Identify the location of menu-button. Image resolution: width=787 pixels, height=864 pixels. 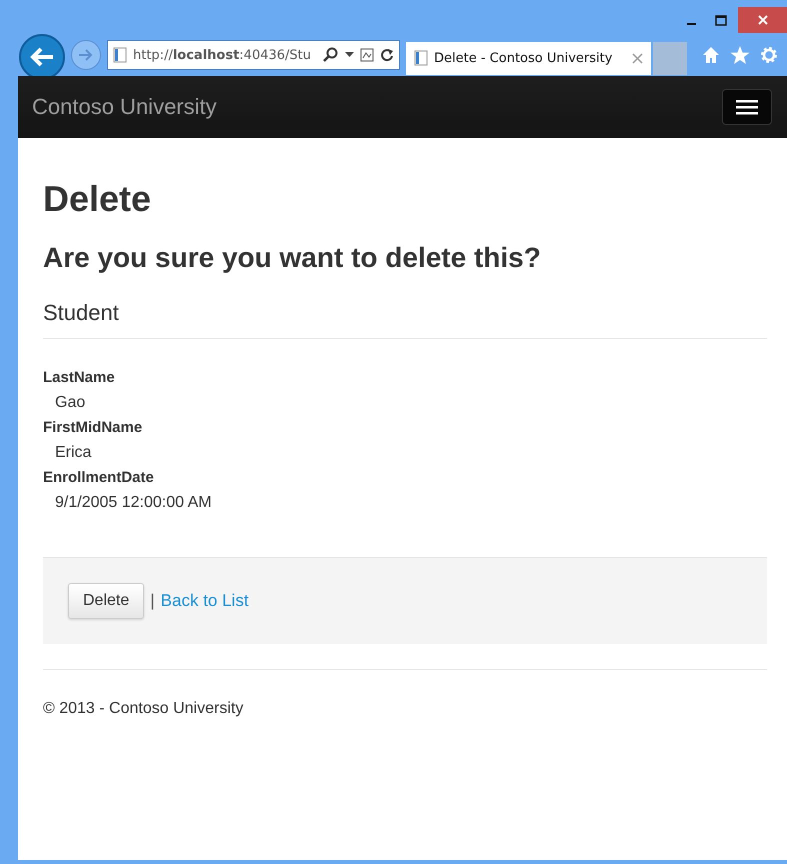
(747, 107).